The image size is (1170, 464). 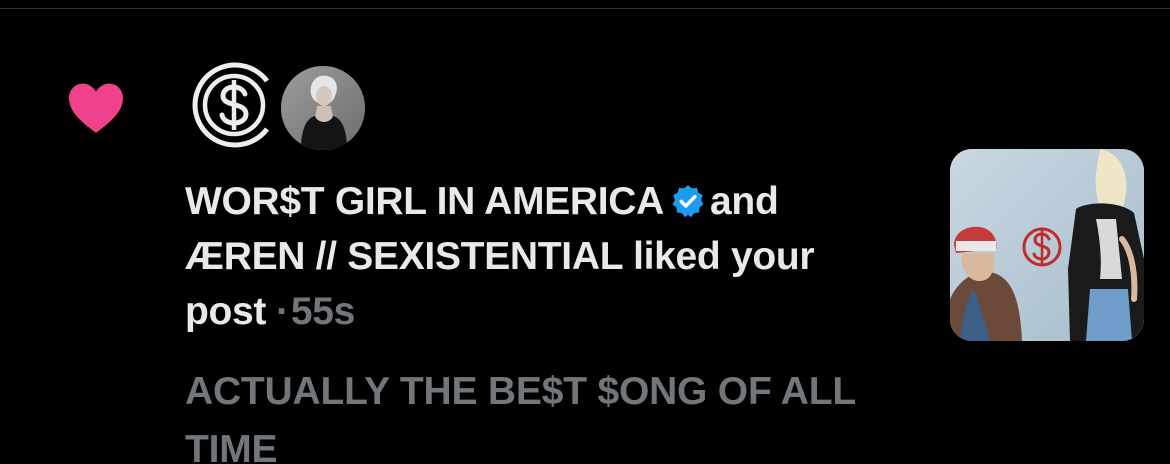 What do you see at coordinates (545, 413) in the screenshot?
I see `post-preview-text: ACTUALLY THE BE$T $ONG OF ALL TIME` at bounding box center [545, 413].